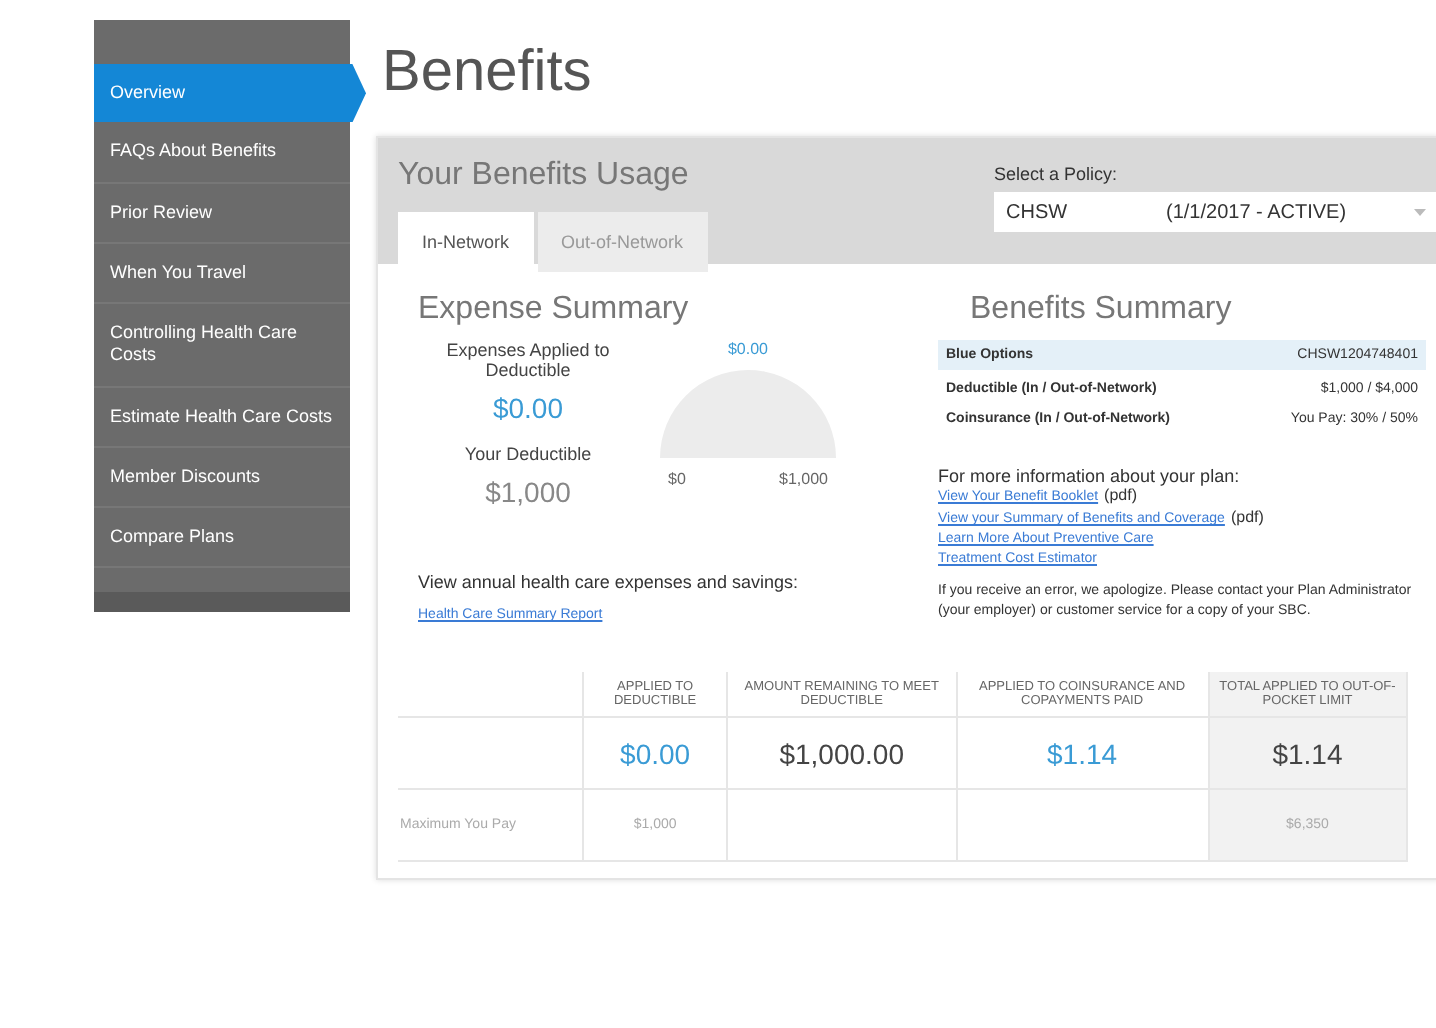 Image resolution: width=1436 pixels, height=1028 pixels. I want to click on stat-value: $0.00, so click(528, 408).